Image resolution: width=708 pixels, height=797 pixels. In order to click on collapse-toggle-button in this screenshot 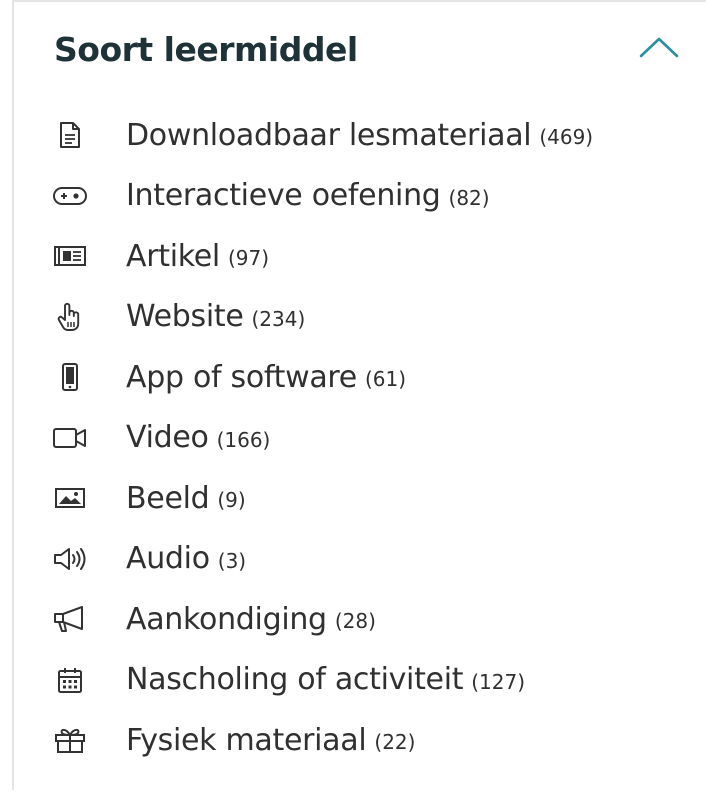, I will do `click(659, 49)`.